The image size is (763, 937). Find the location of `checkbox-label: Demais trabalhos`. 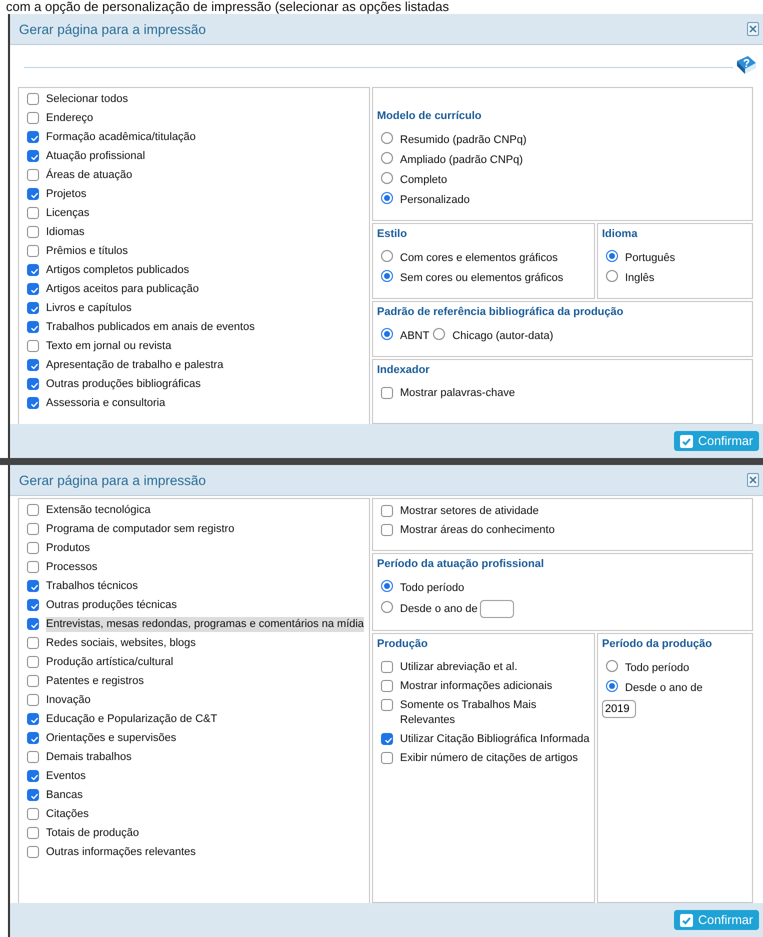

checkbox-label: Demais trabalhos is located at coordinates (89, 757).